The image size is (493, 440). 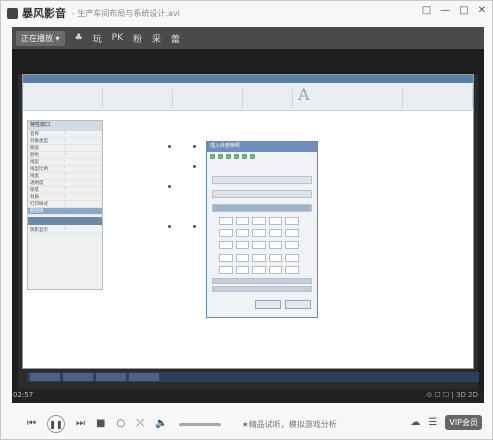 What do you see at coordinates (65, 176) in the screenshot?
I see `list-item: 线宽 ·` at bounding box center [65, 176].